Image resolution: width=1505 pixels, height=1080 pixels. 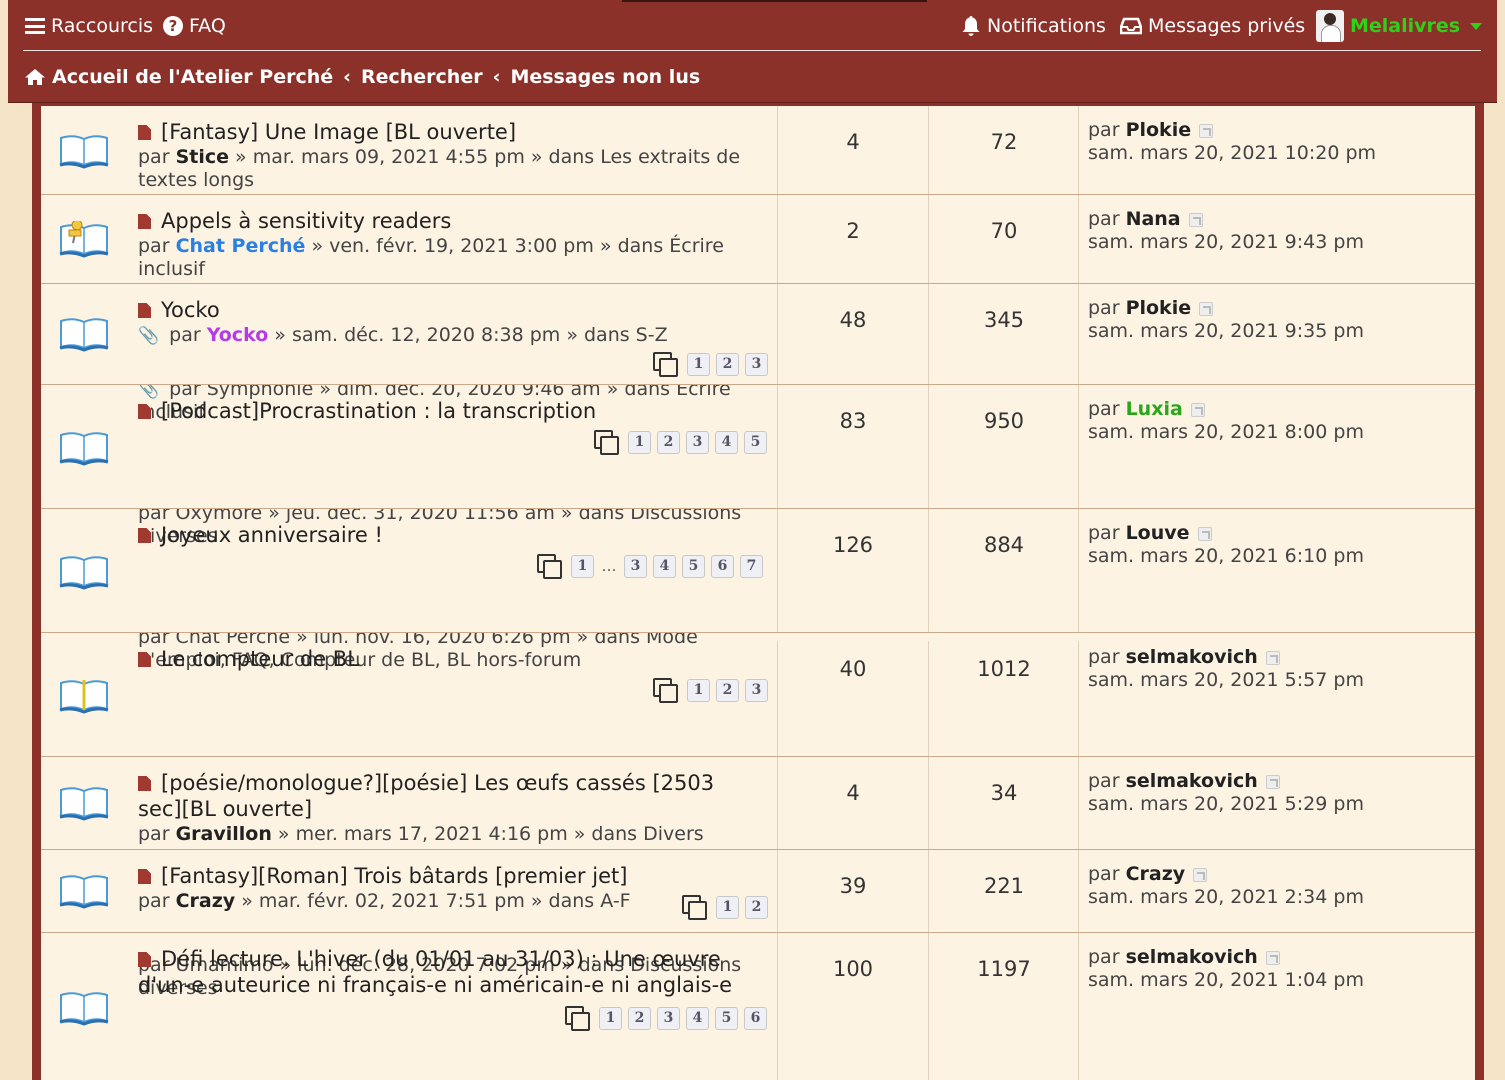 What do you see at coordinates (853, 421) in the screenshot?
I see `replies-count: 83` at bounding box center [853, 421].